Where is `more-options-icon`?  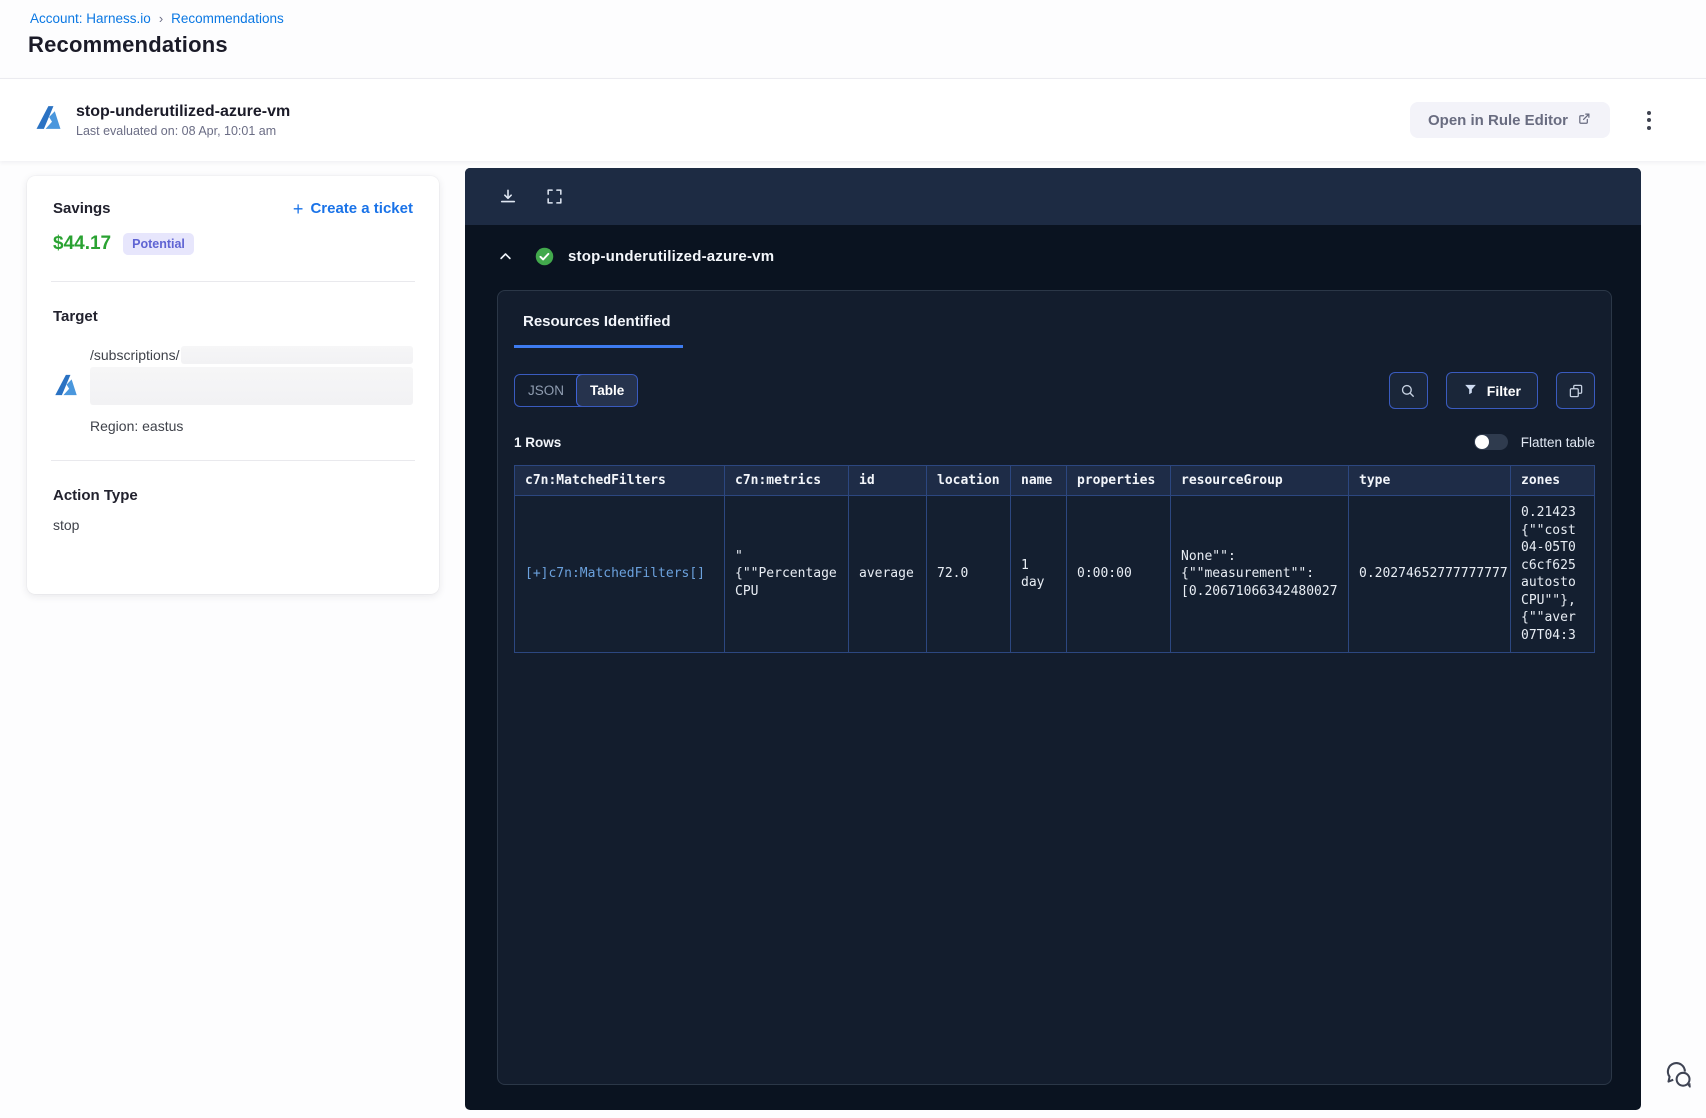
more-options-icon is located at coordinates (1649, 120).